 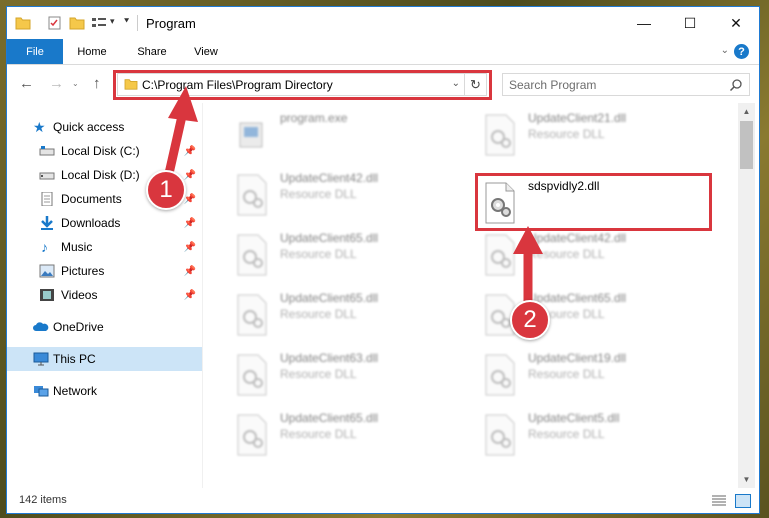 What do you see at coordinates (456, 83) in the screenshot?
I see `chevron-down-icon: ⌄` at bounding box center [456, 83].